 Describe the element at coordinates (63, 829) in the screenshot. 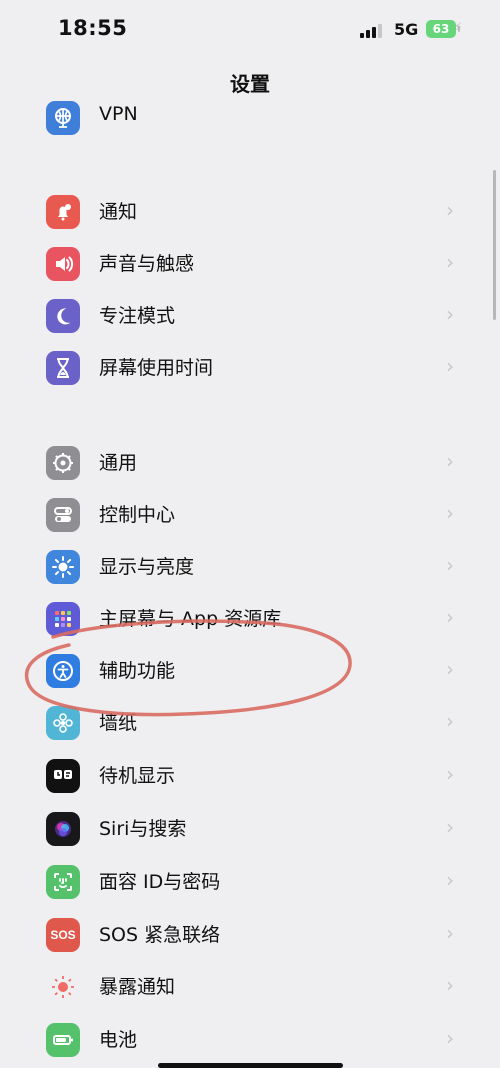

I see `siri-icon` at that location.